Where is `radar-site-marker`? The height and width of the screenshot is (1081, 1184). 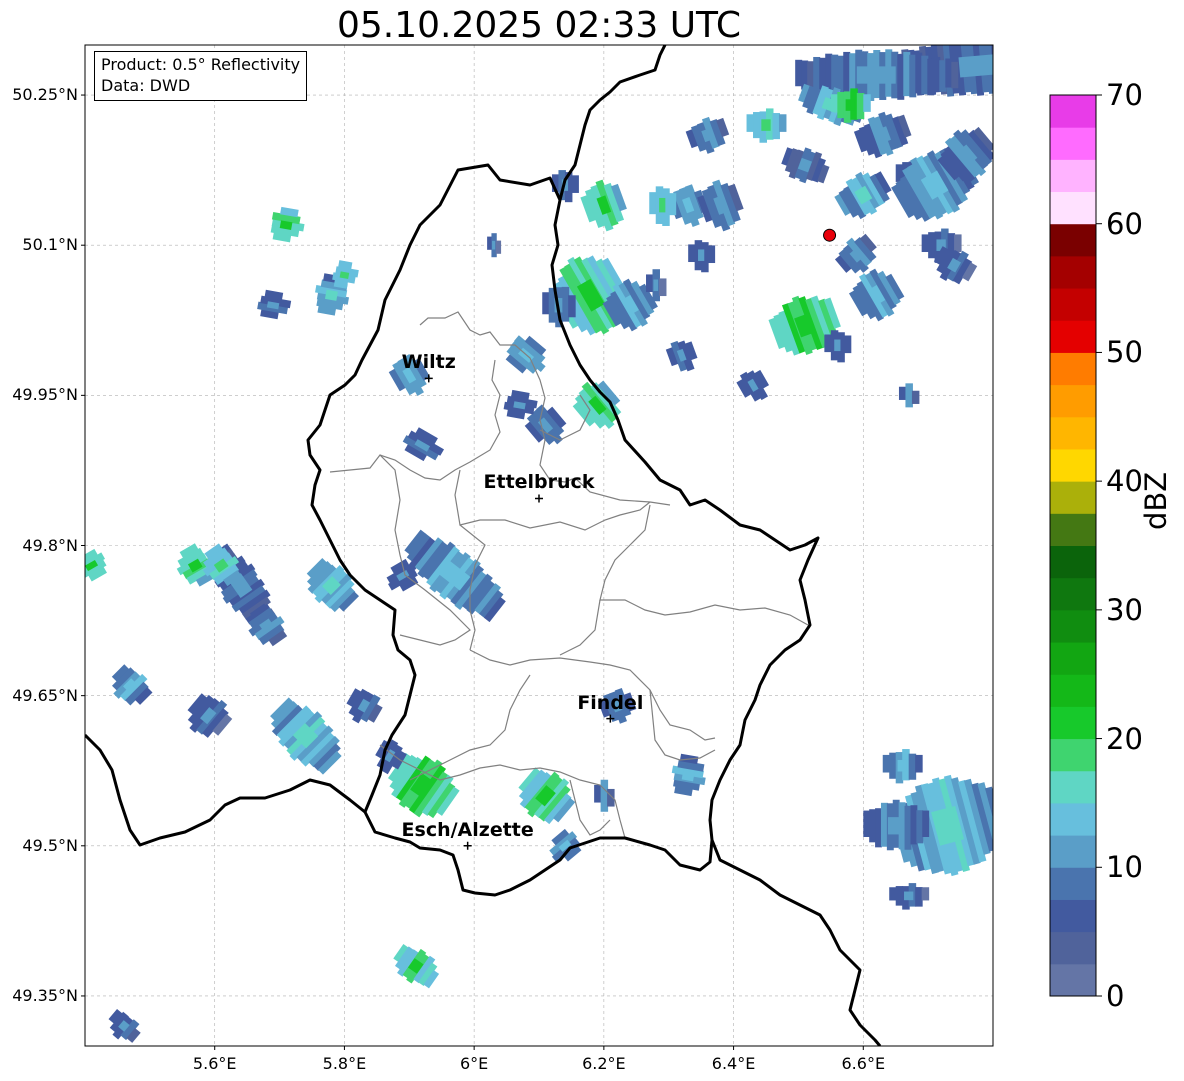 radar-site-marker is located at coordinates (830, 235).